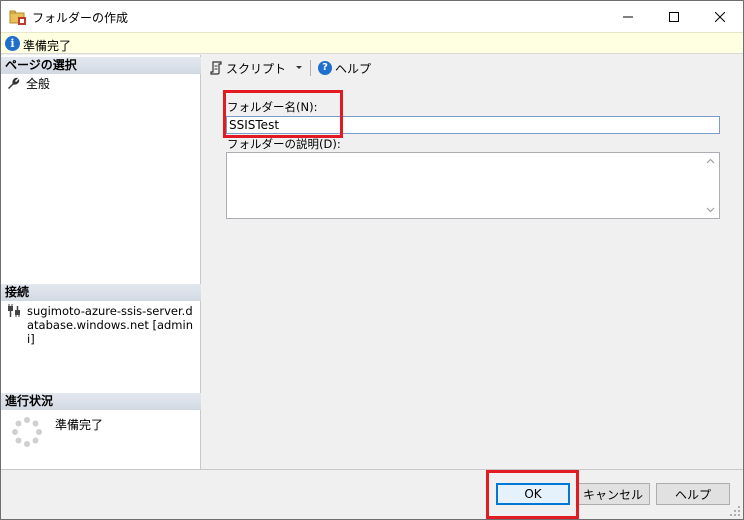  Describe the element at coordinates (372, 16) in the screenshot. I see `title-bar: フォルダーの作成` at that location.